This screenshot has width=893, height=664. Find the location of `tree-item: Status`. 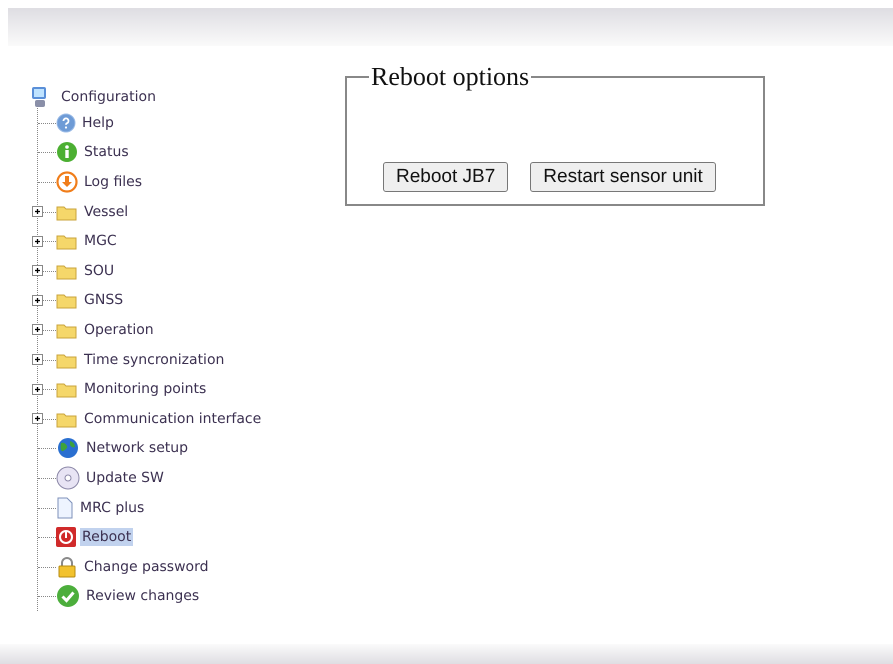

tree-item: Status is located at coordinates (106, 152).